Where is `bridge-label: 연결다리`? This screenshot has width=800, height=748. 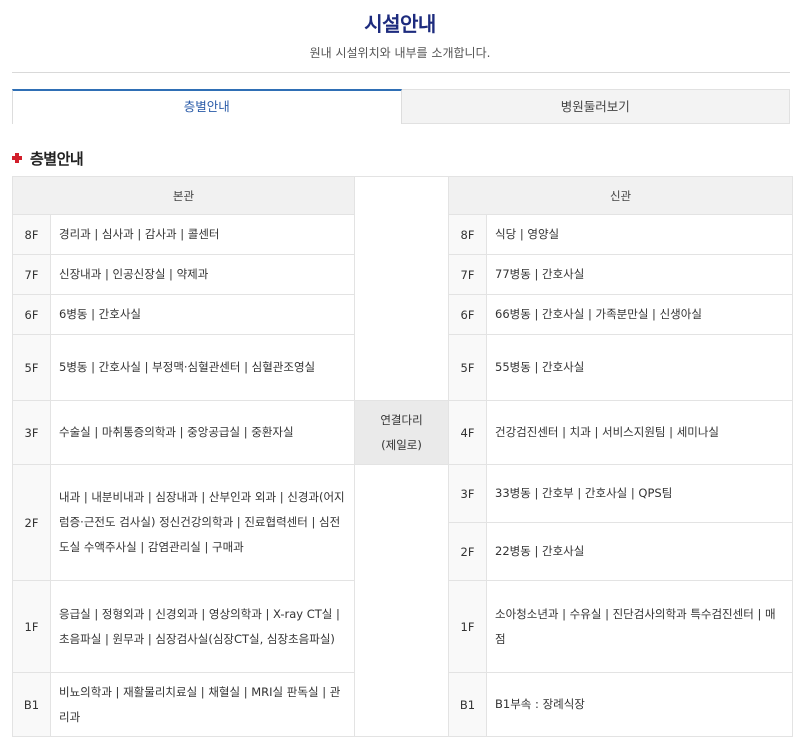
bridge-label: 연결다리 is located at coordinates (401, 419).